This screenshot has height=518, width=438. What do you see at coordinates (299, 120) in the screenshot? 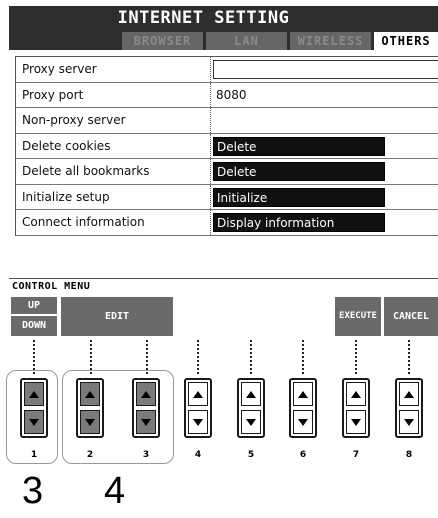
I see `non-proxy-server-value` at bounding box center [299, 120].